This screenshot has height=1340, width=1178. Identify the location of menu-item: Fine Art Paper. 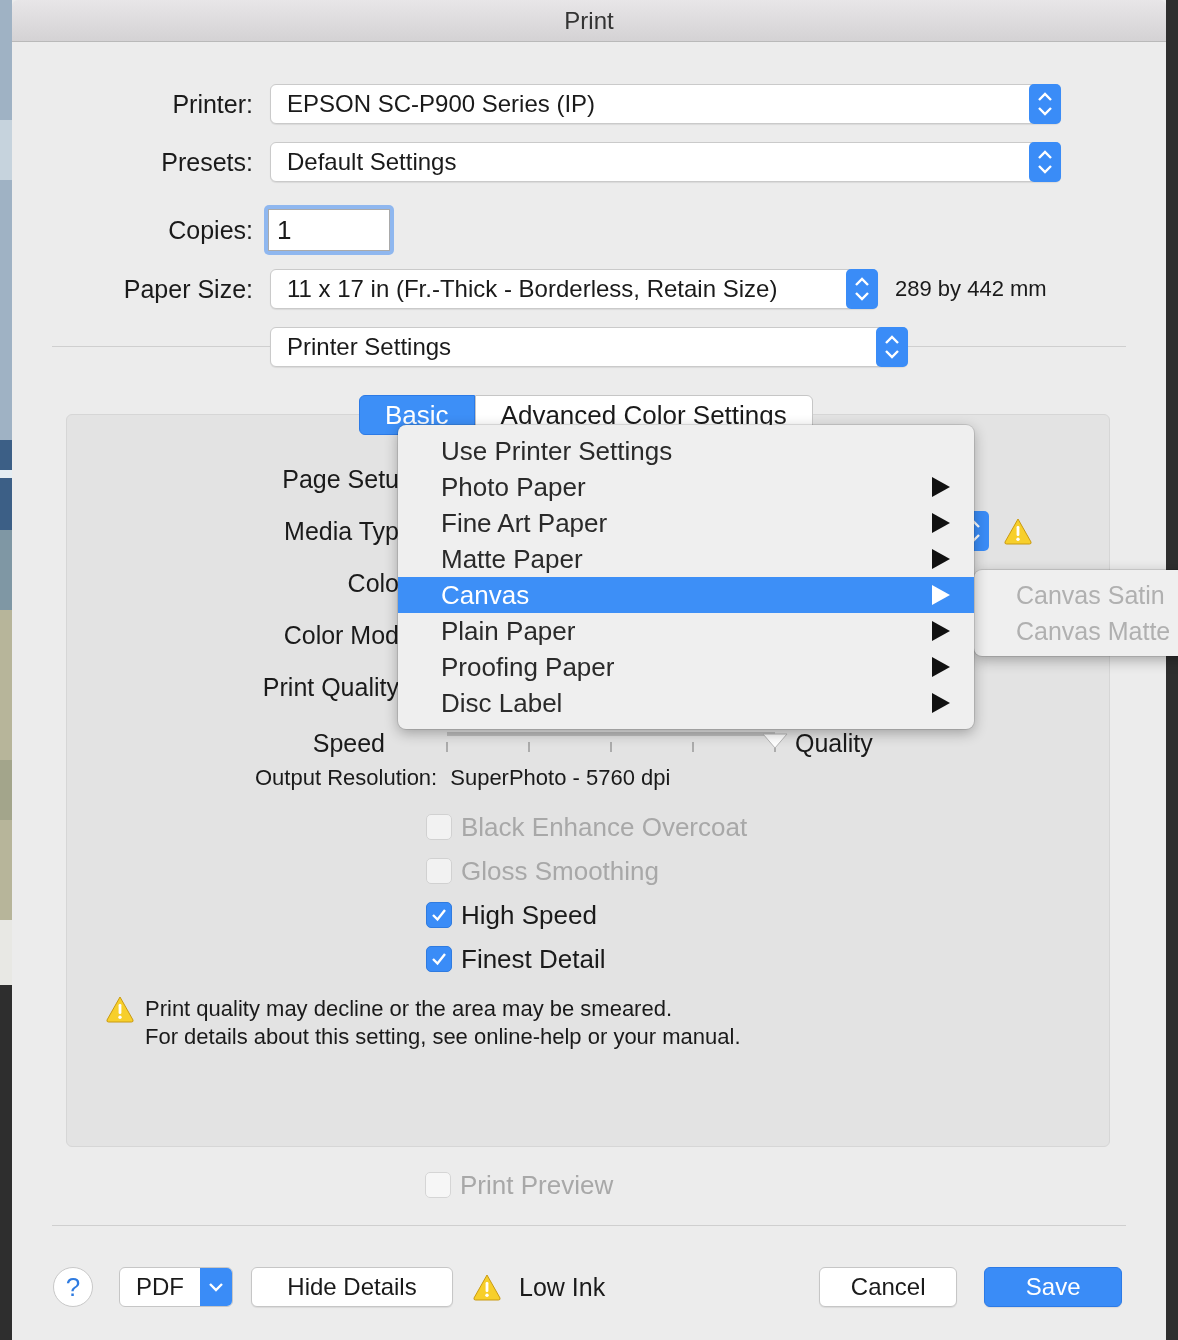
(686, 523).